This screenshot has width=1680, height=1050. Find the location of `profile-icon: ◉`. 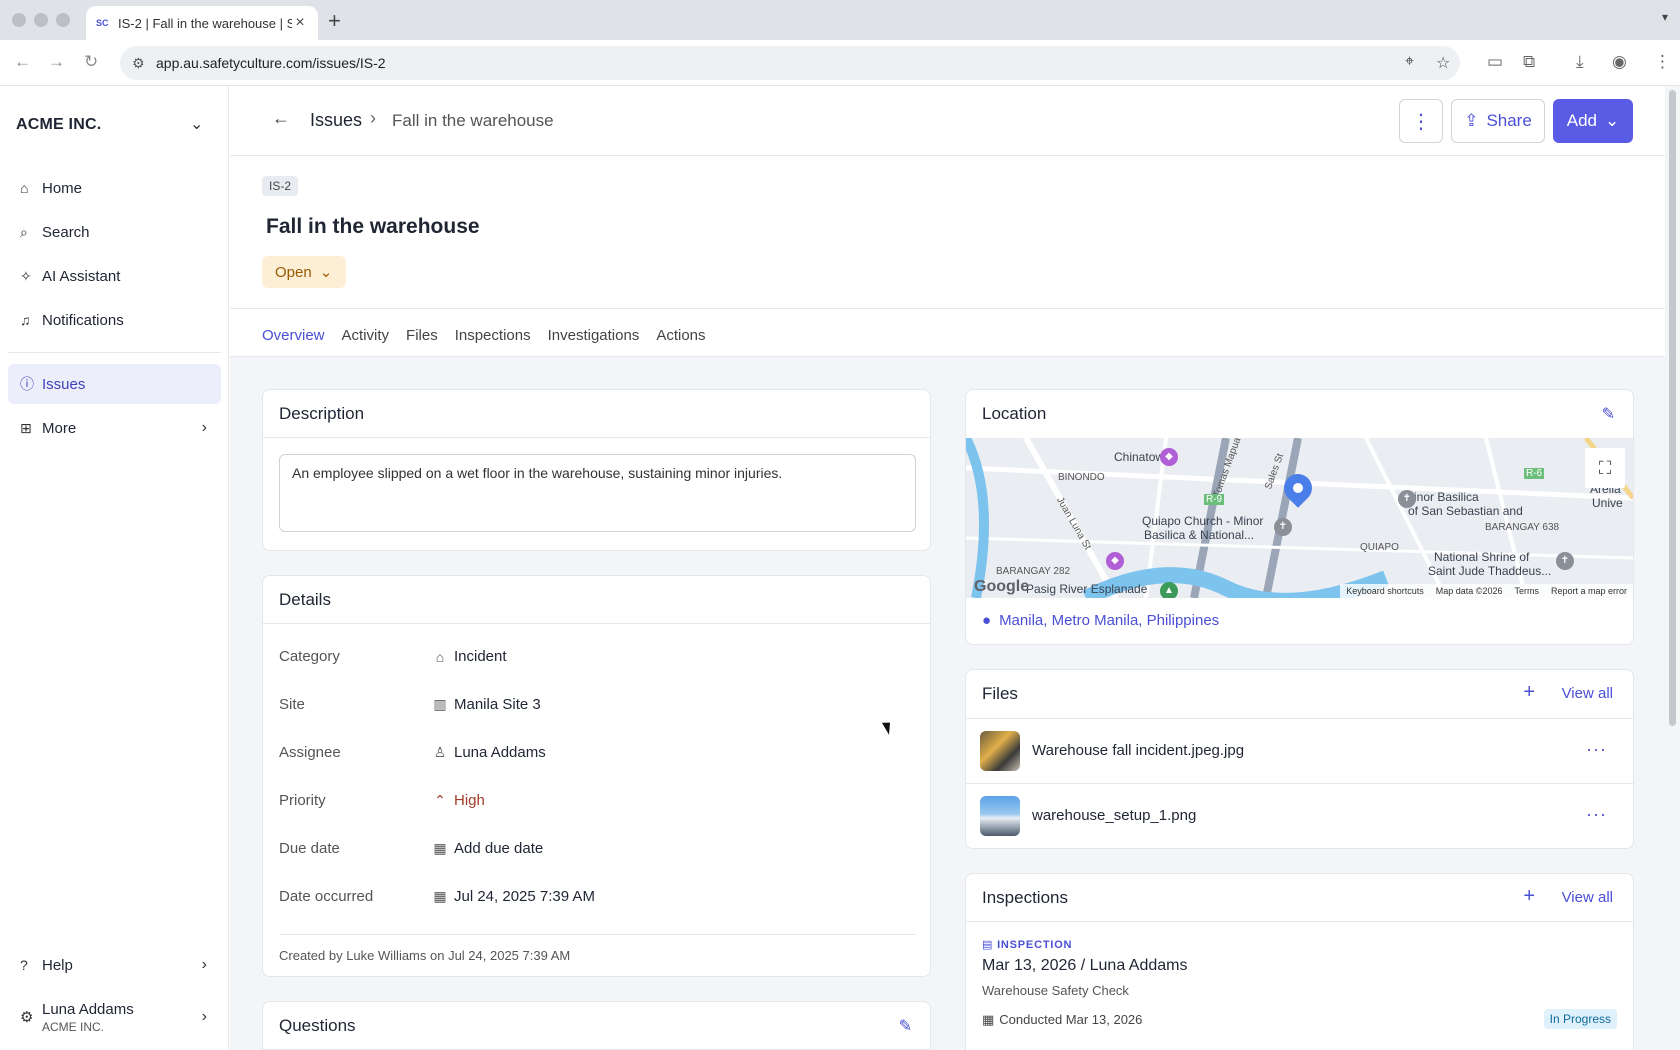

profile-icon: ◉ is located at coordinates (1619, 62).